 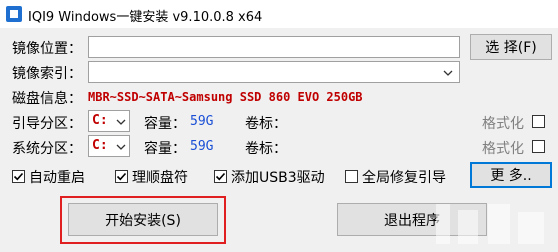 I want to click on system-capacity-value: 59G, so click(x=202, y=146).